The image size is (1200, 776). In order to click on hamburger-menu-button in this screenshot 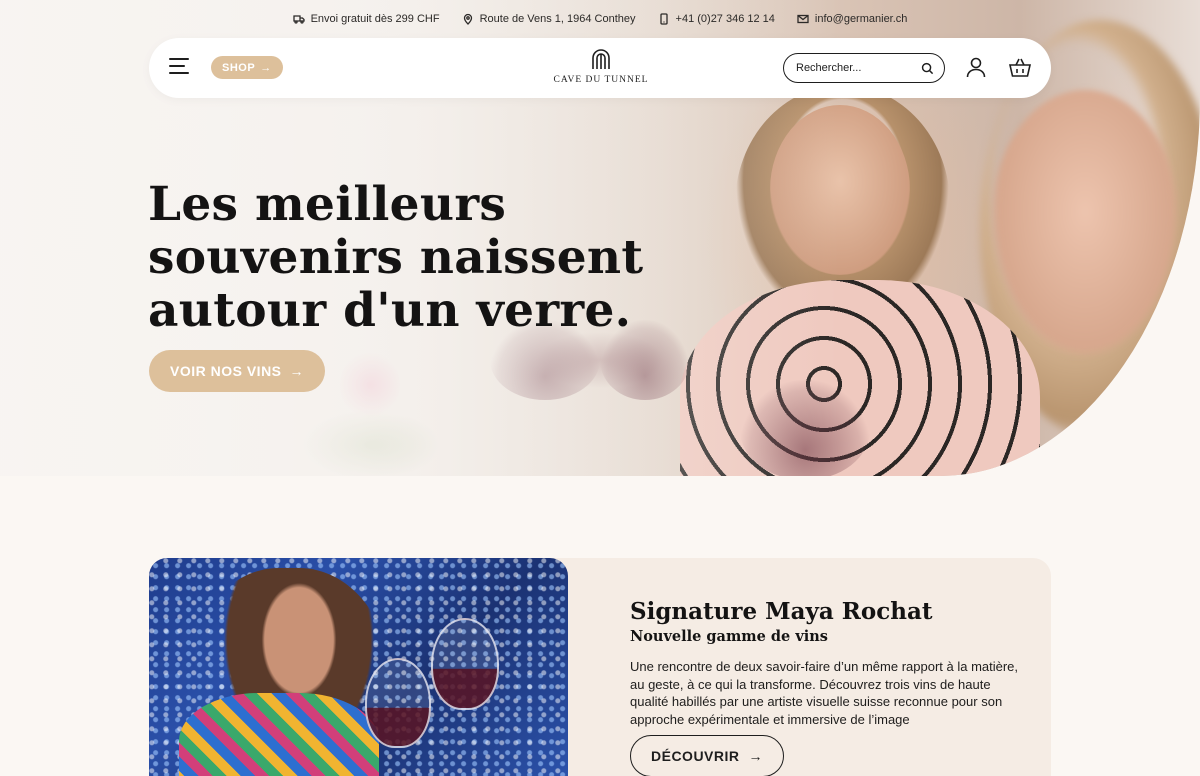, I will do `click(180, 67)`.